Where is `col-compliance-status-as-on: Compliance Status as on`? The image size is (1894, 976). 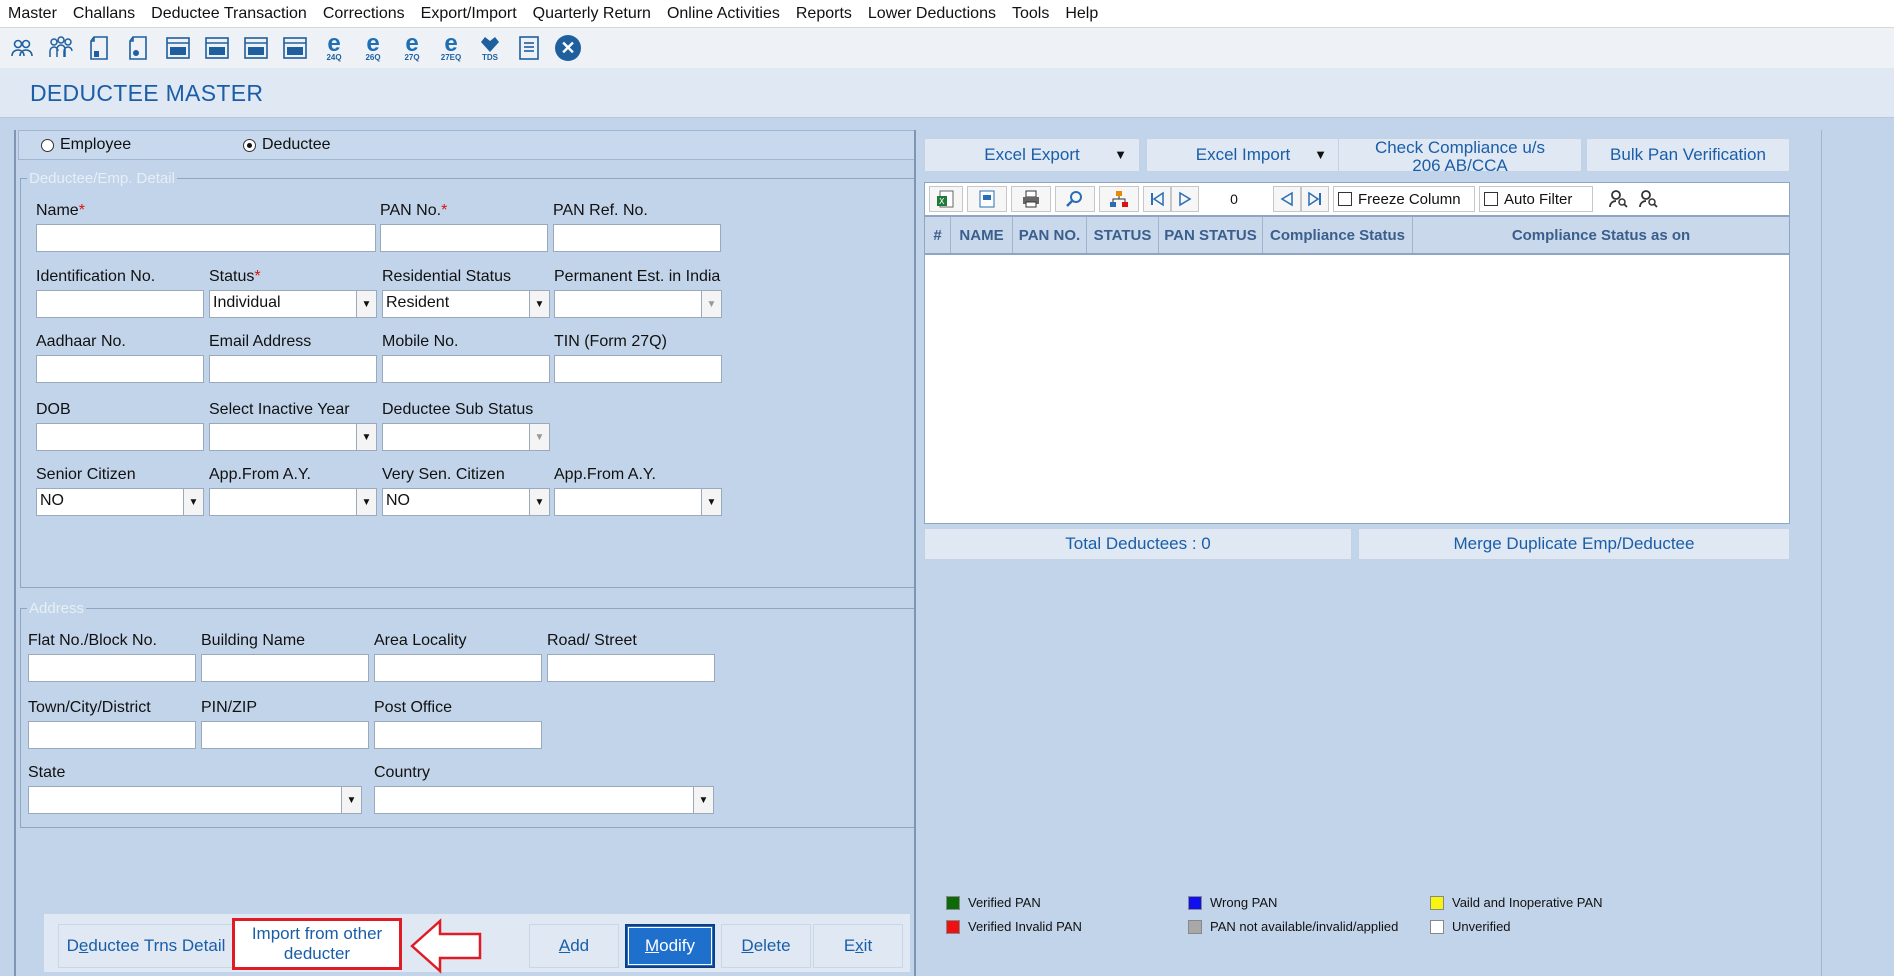 col-compliance-status-as-on: Compliance Status as on is located at coordinates (1601, 235).